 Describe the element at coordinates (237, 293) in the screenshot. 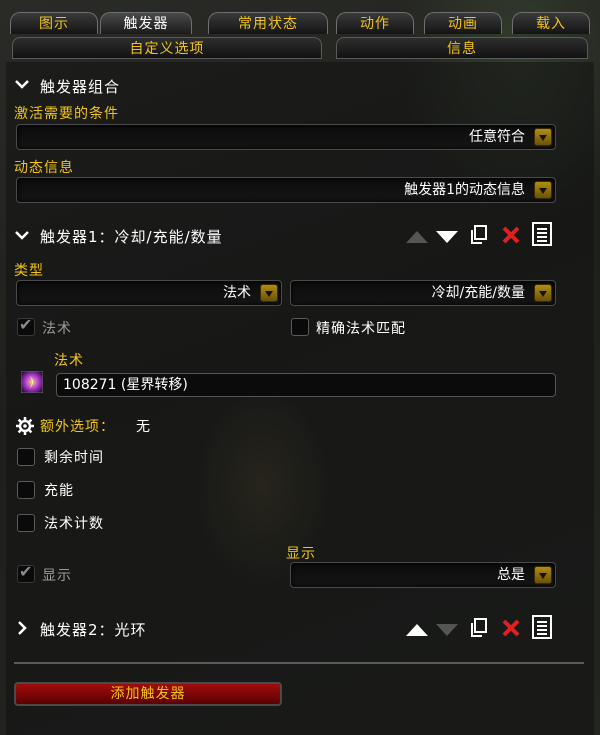

I see `type-value: 法术` at that location.